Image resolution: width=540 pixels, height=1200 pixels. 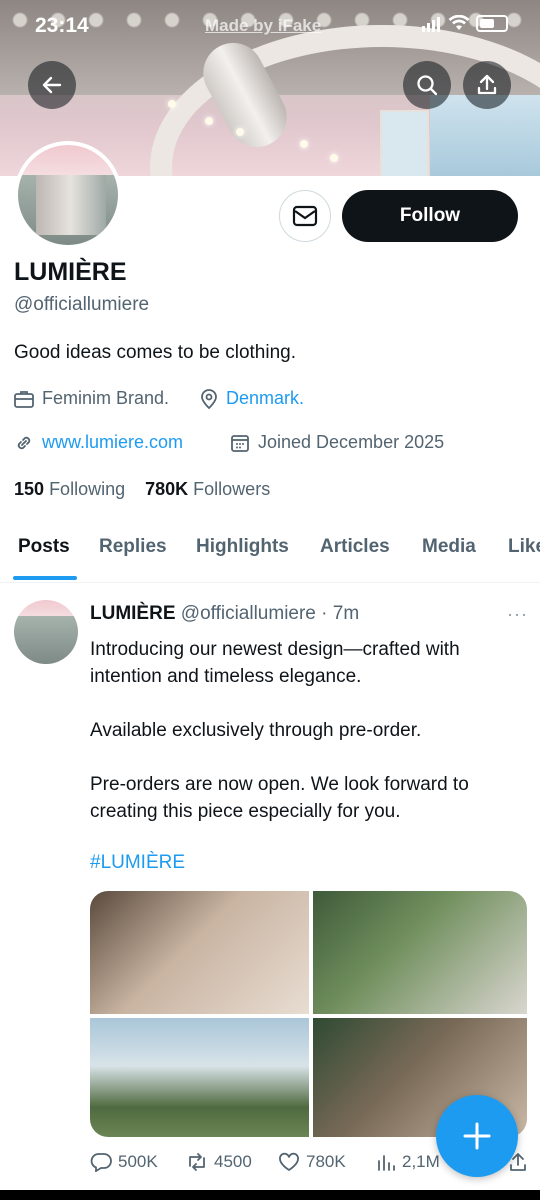 I want to click on home-indicator-bar, so click(x=270, y=1195).